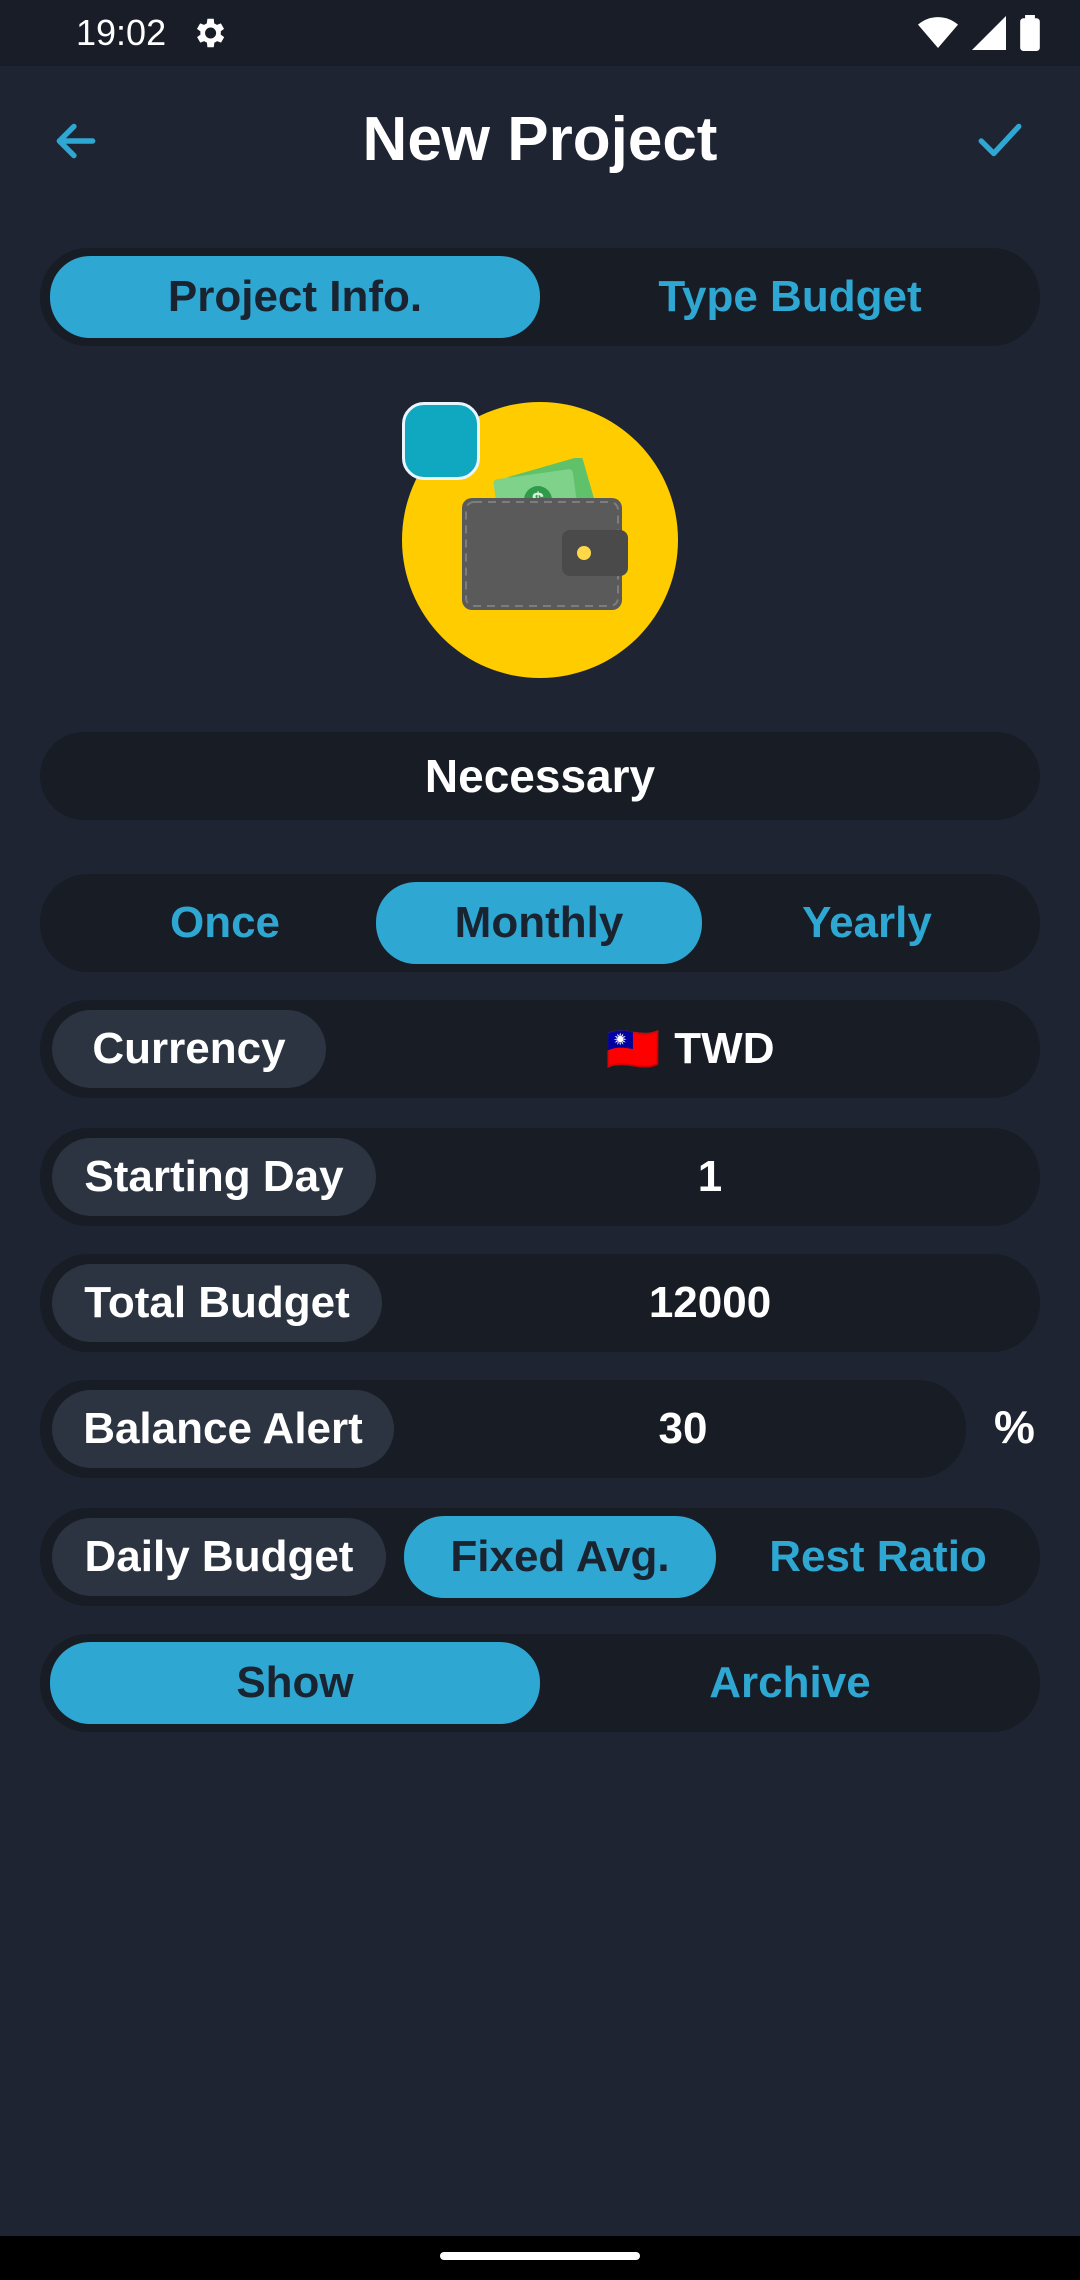  Describe the element at coordinates (710, 1303) in the screenshot. I see `total-budget-value: 12000` at that location.